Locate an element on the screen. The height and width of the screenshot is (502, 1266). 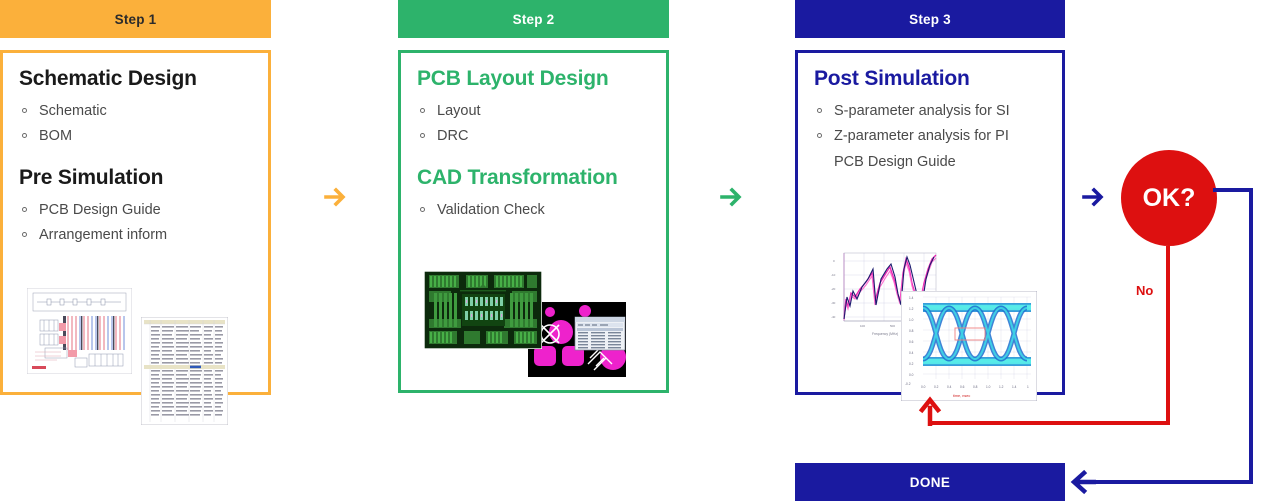
list-item: Validation Check is located at coordinates (533, 211).